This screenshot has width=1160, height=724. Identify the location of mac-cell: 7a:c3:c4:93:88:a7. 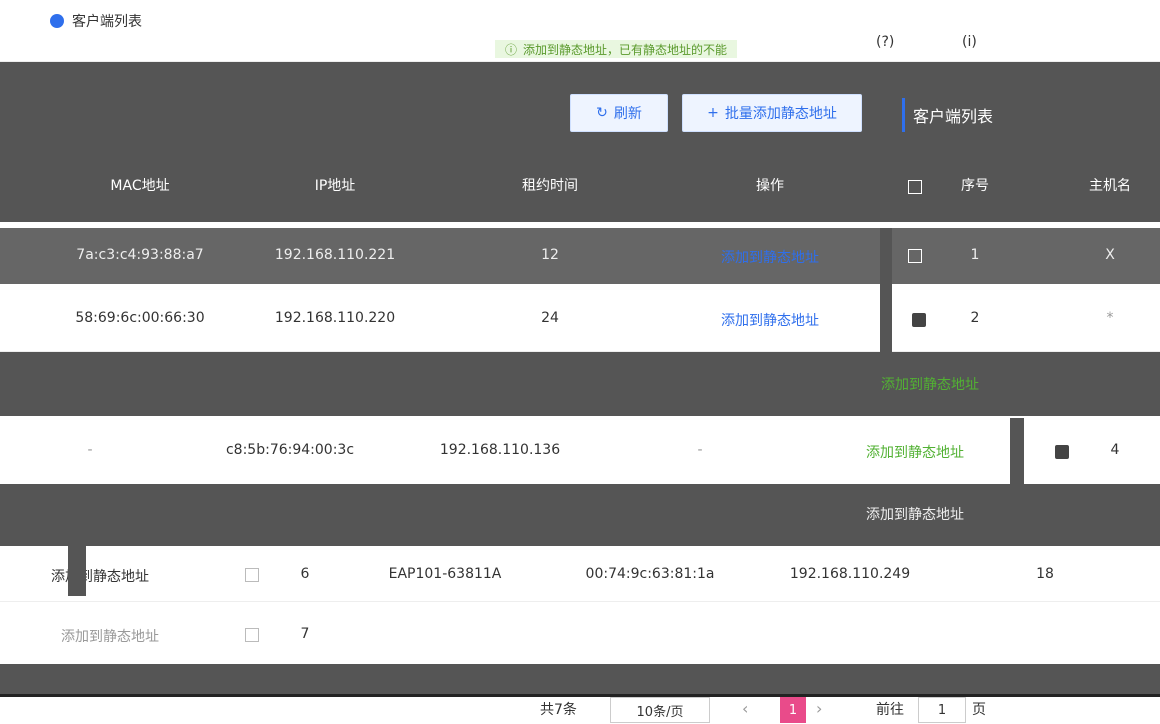
(140, 255).